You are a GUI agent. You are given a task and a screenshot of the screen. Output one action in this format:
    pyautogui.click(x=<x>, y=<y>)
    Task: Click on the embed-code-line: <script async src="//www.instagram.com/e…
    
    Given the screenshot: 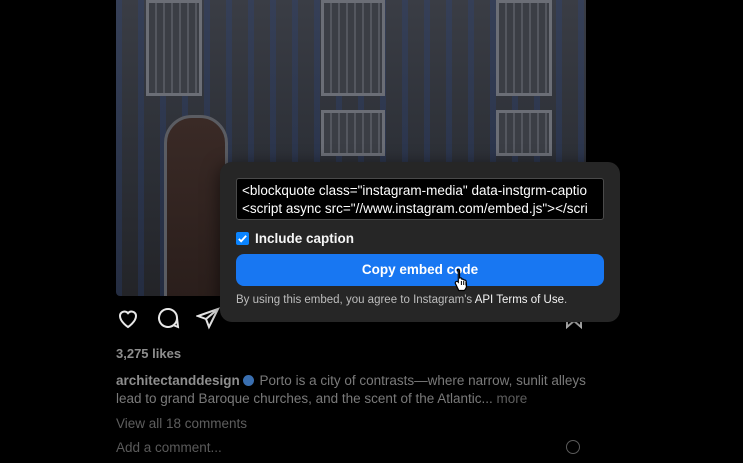 What is the action you would take?
    pyautogui.click(x=415, y=208)
    